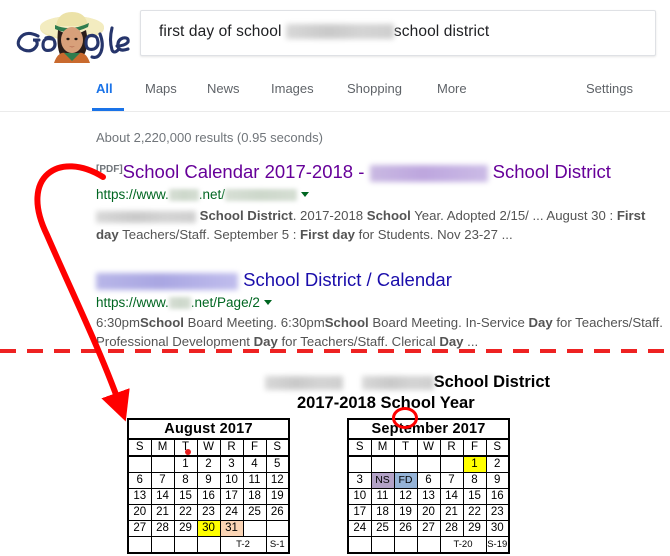 Image resolution: width=670 pixels, height=556 pixels. What do you see at coordinates (428, 480) in the screenshot?
I see `september-day-cell: 6` at bounding box center [428, 480].